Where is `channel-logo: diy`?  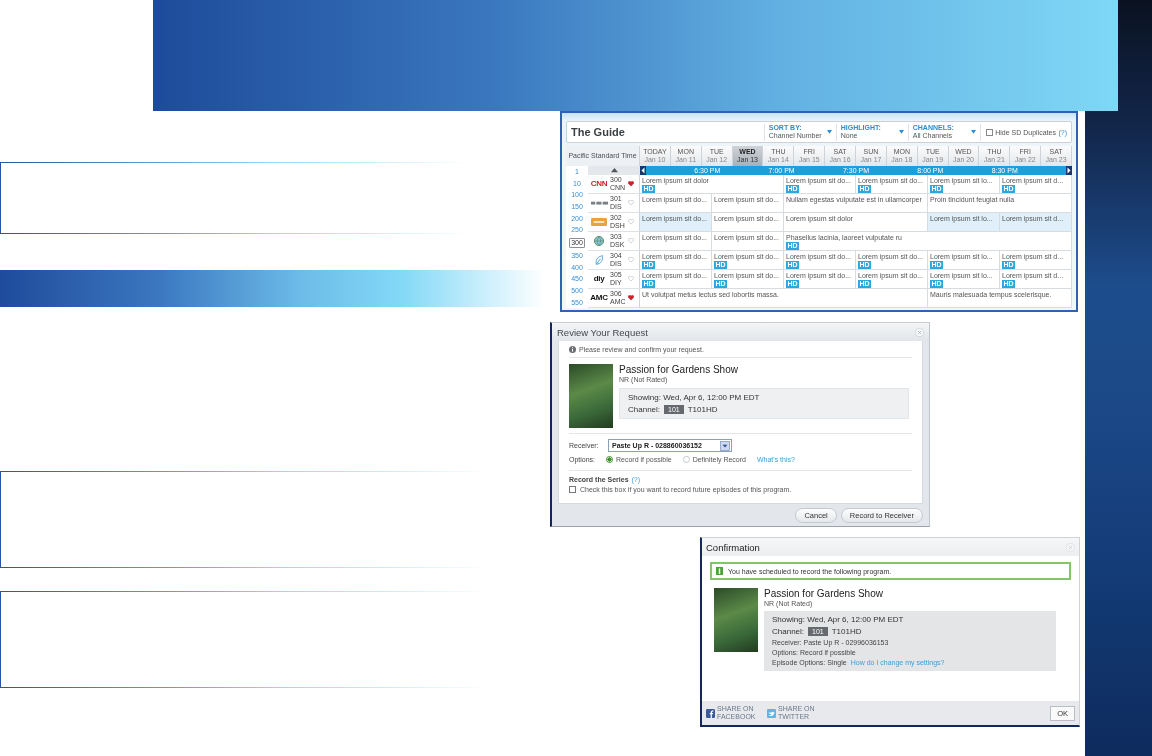
channel-logo: diy is located at coordinates (599, 279).